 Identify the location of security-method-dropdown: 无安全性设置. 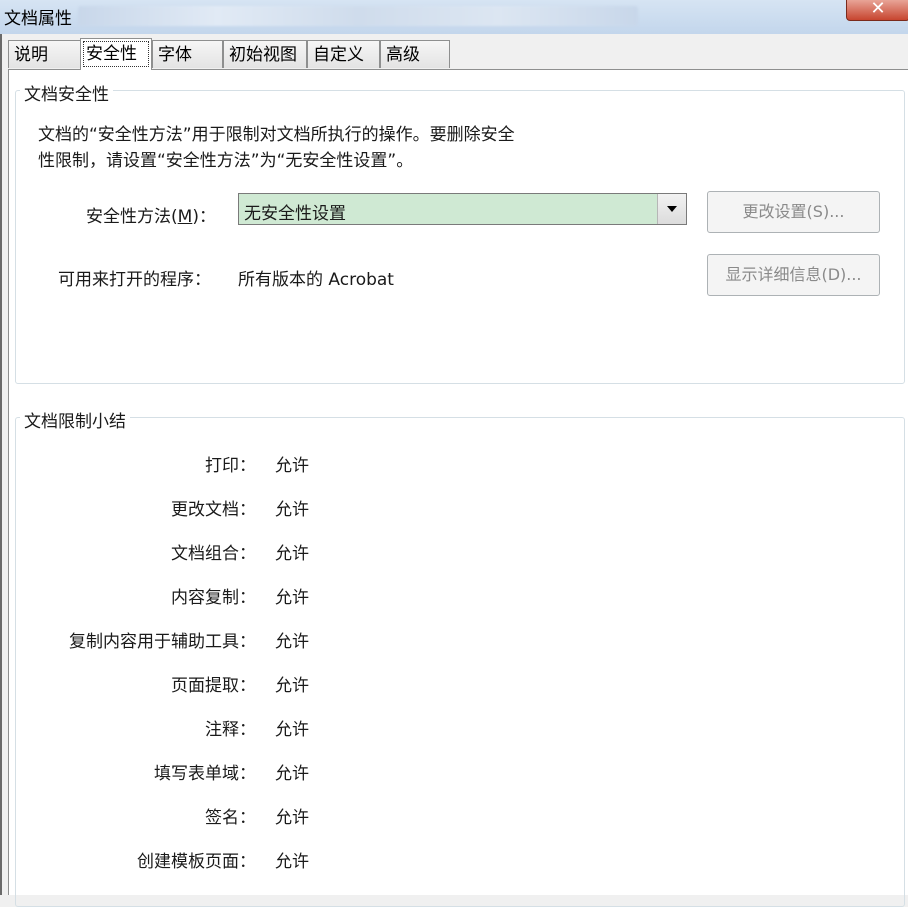
(462, 209).